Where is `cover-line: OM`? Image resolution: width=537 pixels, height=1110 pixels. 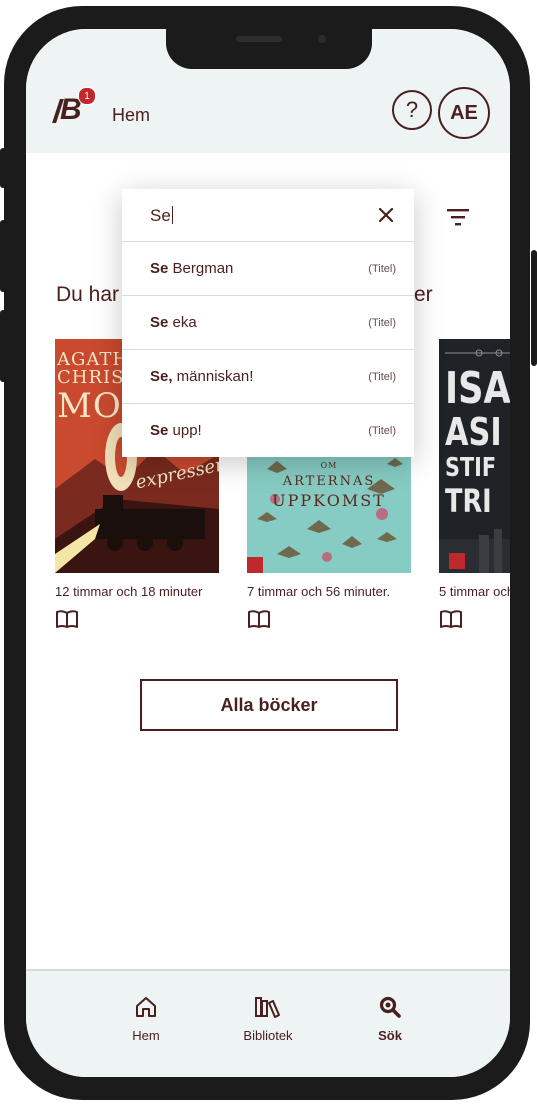
cover-line: OM is located at coordinates (329, 465).